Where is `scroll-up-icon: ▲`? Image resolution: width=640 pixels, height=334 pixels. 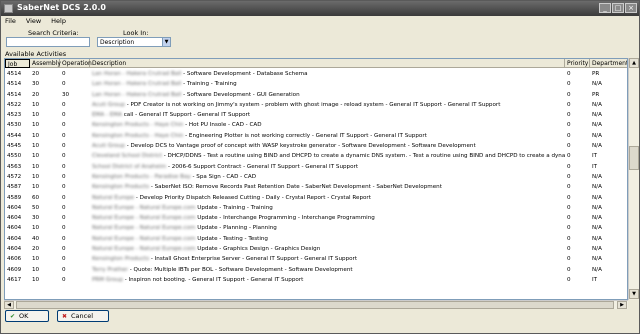 scroll-up-icon: ▲ is located at coordinates (634, 63).